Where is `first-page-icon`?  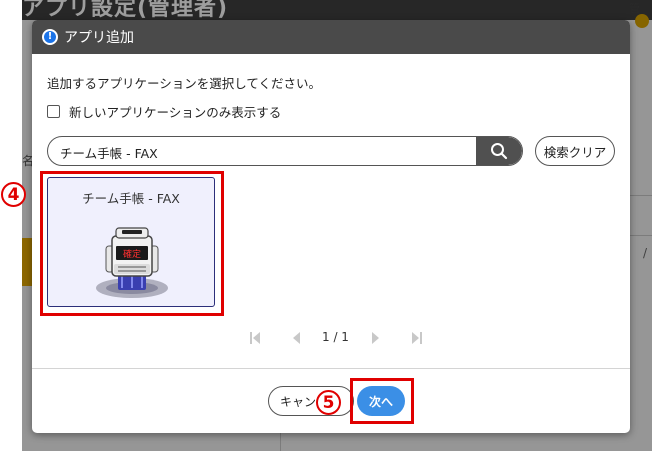
first-page-icon is located at coordinates (255, 338).